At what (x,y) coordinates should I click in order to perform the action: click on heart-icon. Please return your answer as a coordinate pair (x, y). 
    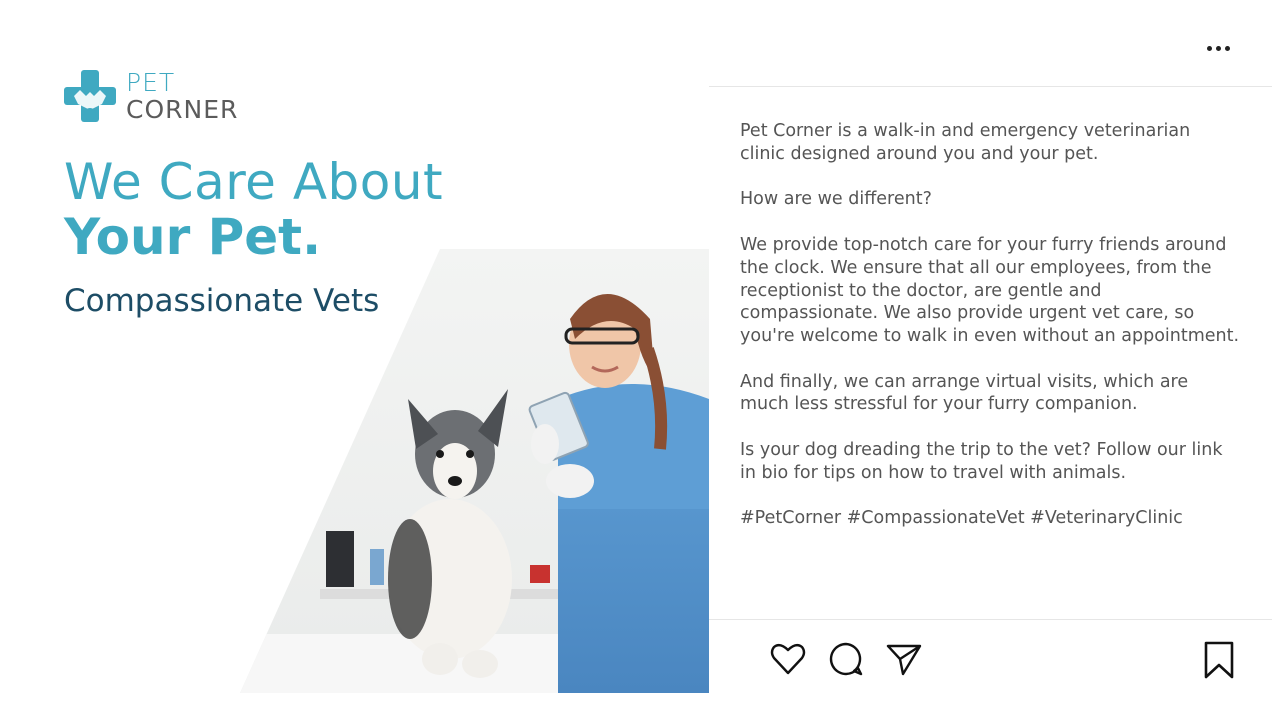
    Looking at the image, I should click on (788, 659).